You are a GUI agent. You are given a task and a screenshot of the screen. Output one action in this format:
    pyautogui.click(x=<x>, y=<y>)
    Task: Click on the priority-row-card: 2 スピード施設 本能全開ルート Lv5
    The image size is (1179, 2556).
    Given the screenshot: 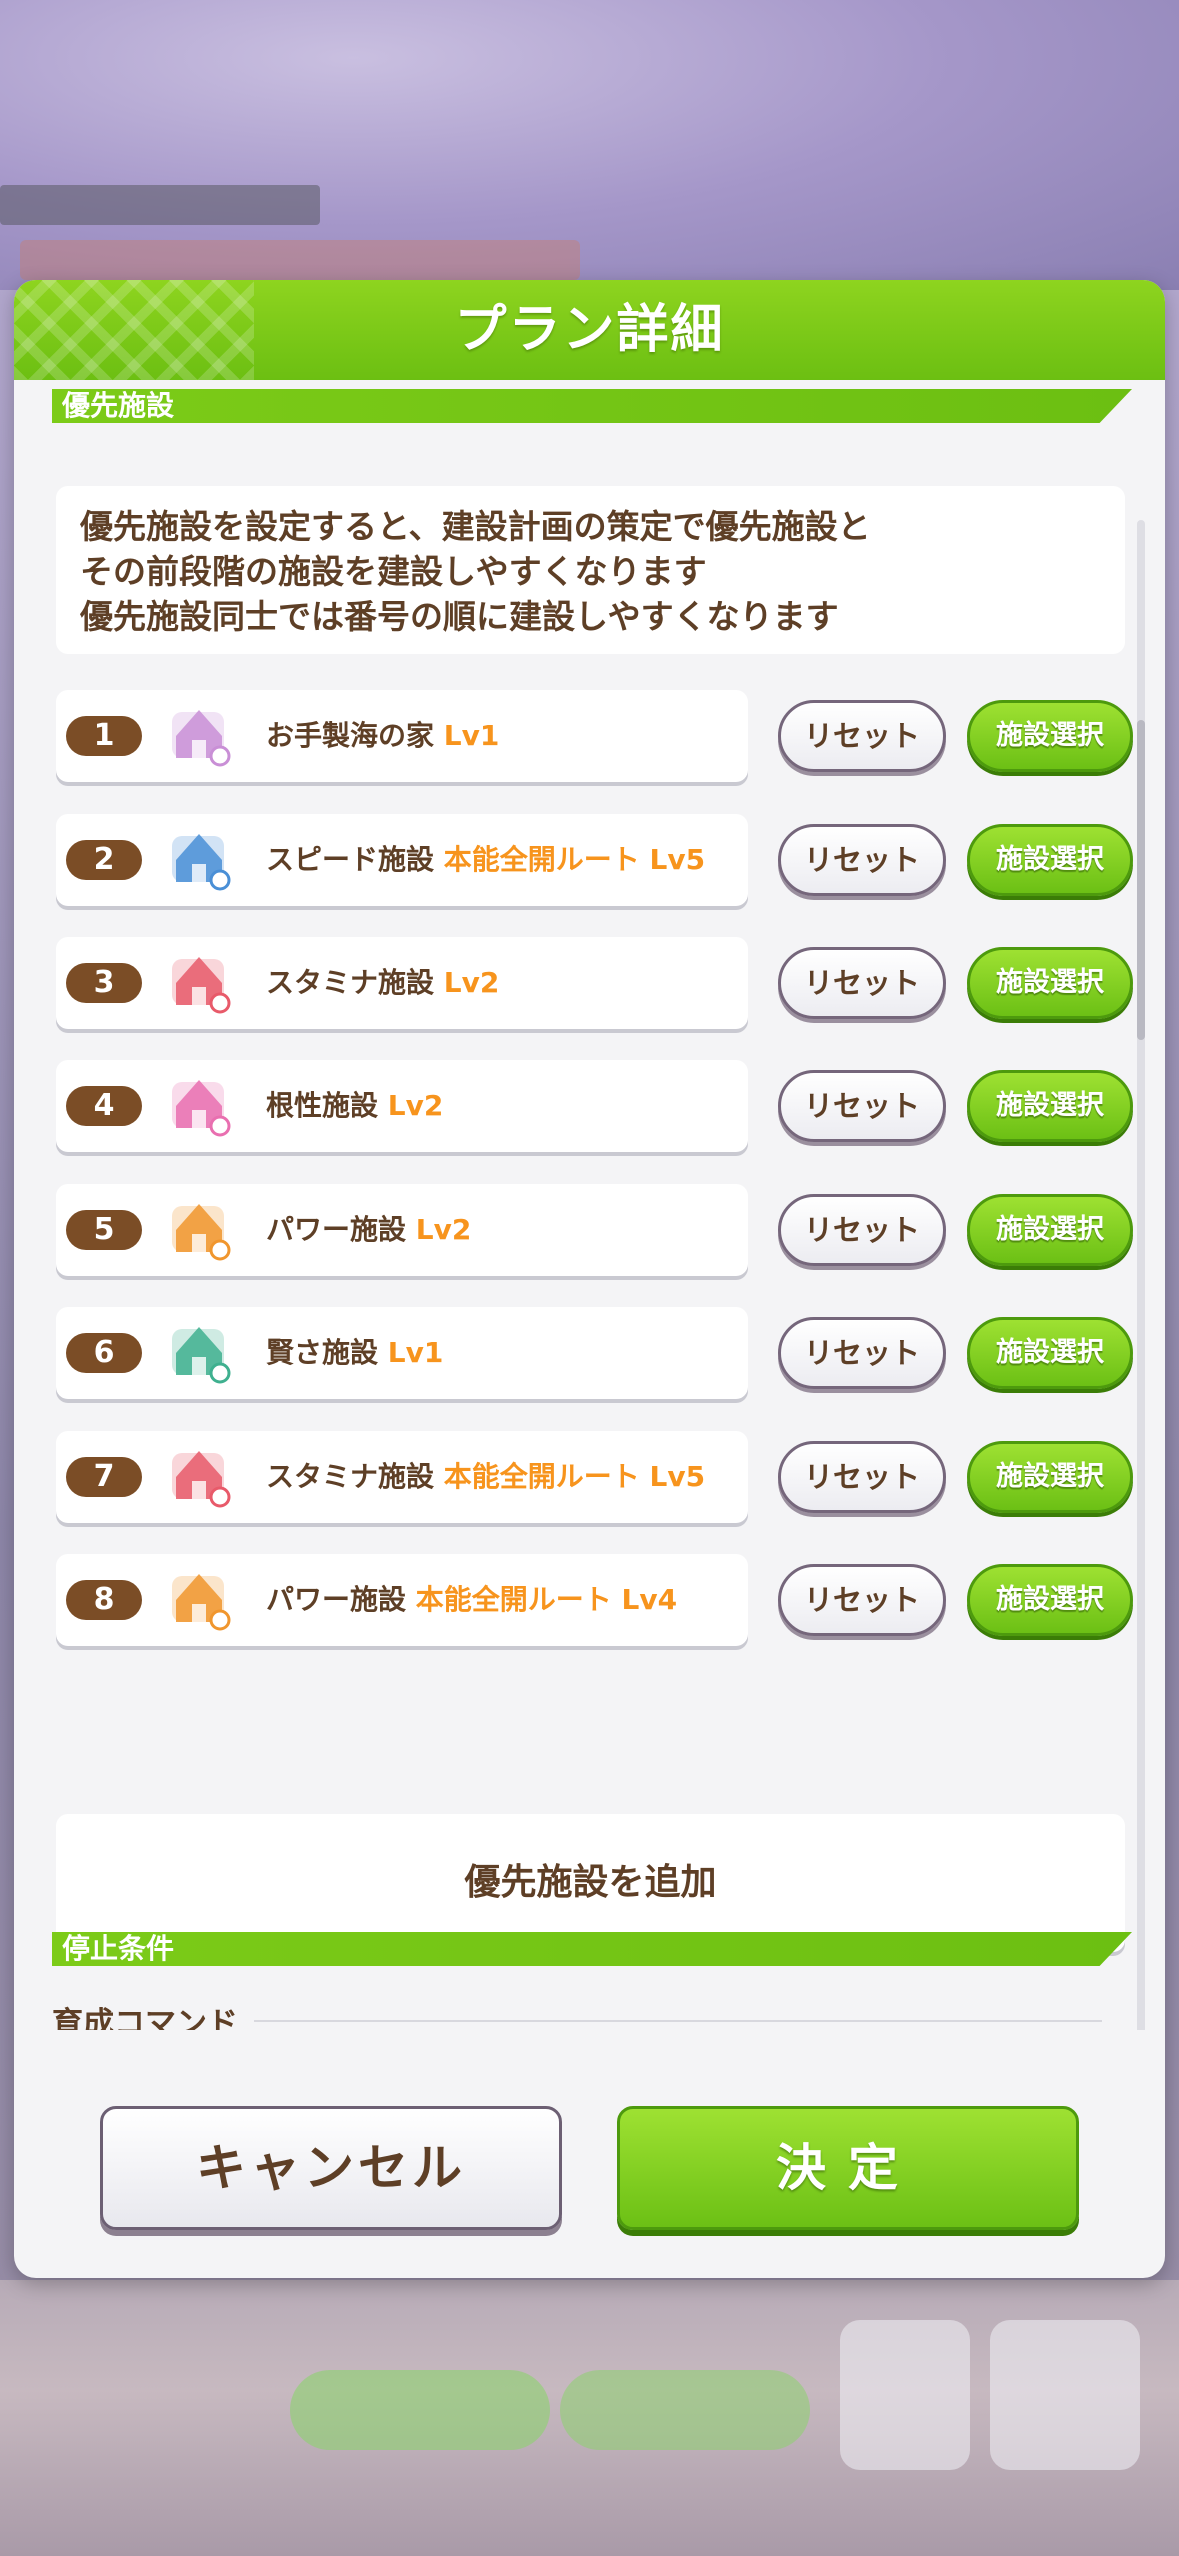 What is the action you would take?
    pyautogui.click(x=402, y=860)
    